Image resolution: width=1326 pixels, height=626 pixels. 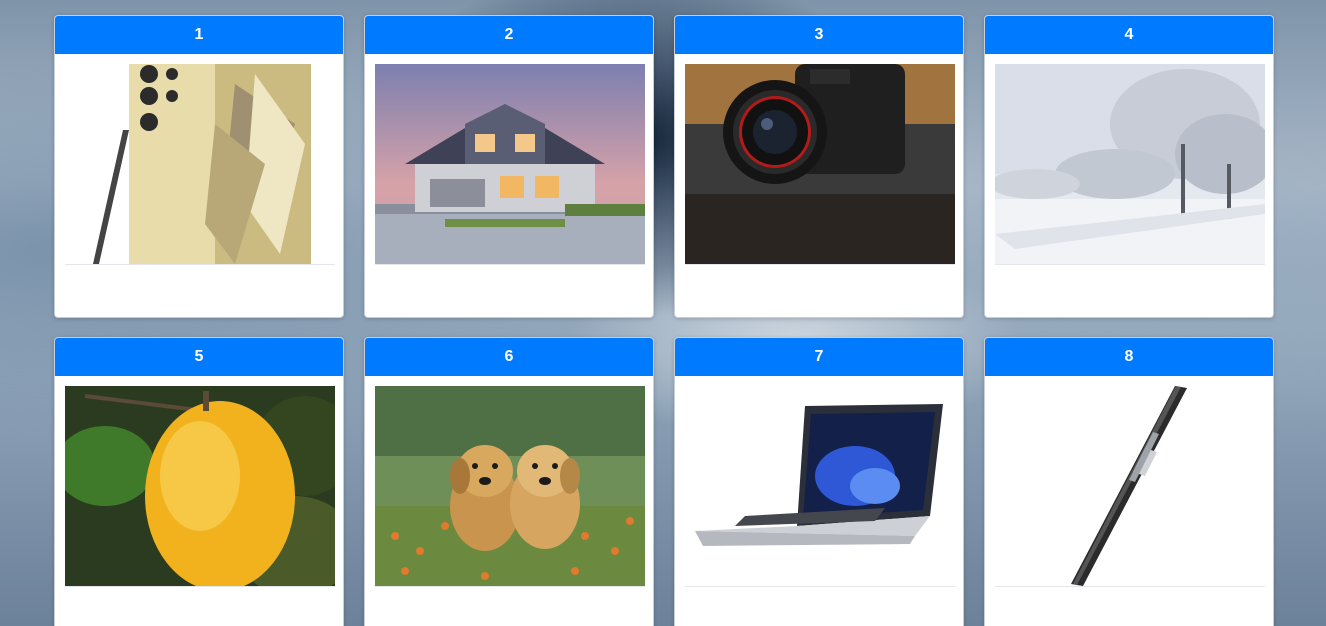 I want to click on mango-image, so click(x=200, y=486).